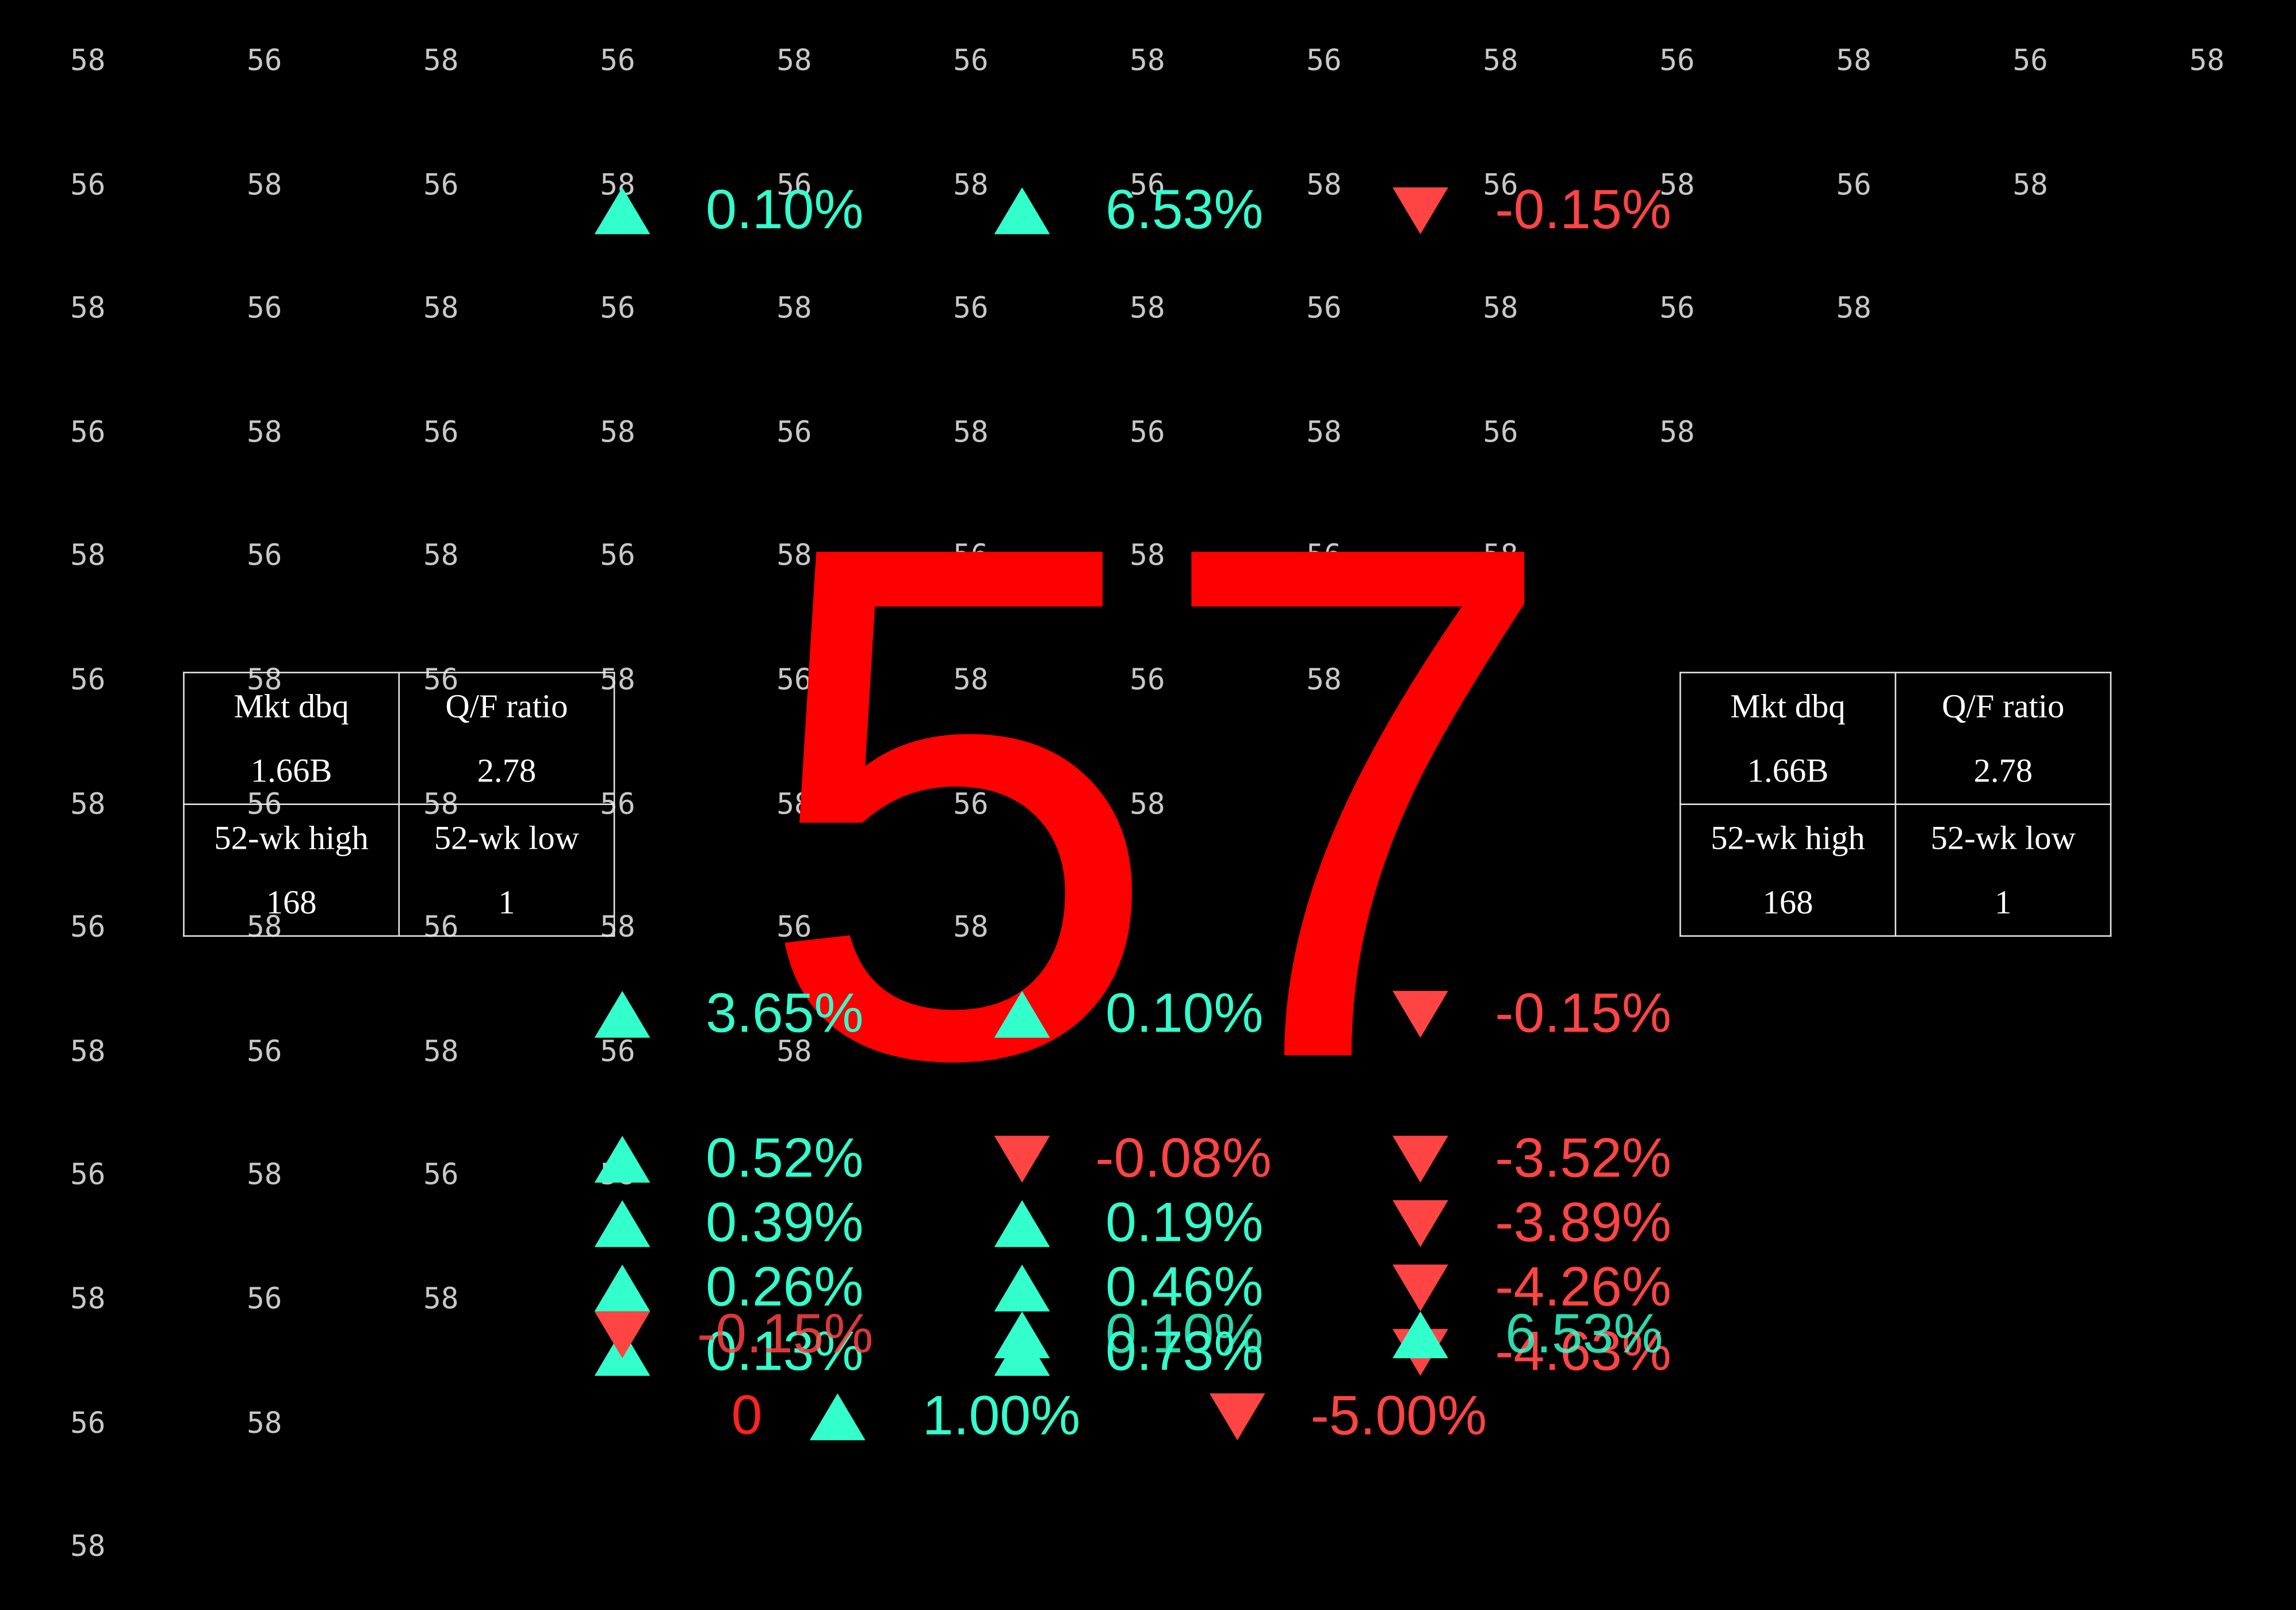  Describe the element at coordinates (291, 738) in the screenshot. I see `market-cap-cell: Mkt dbq 1.66B` at that location.